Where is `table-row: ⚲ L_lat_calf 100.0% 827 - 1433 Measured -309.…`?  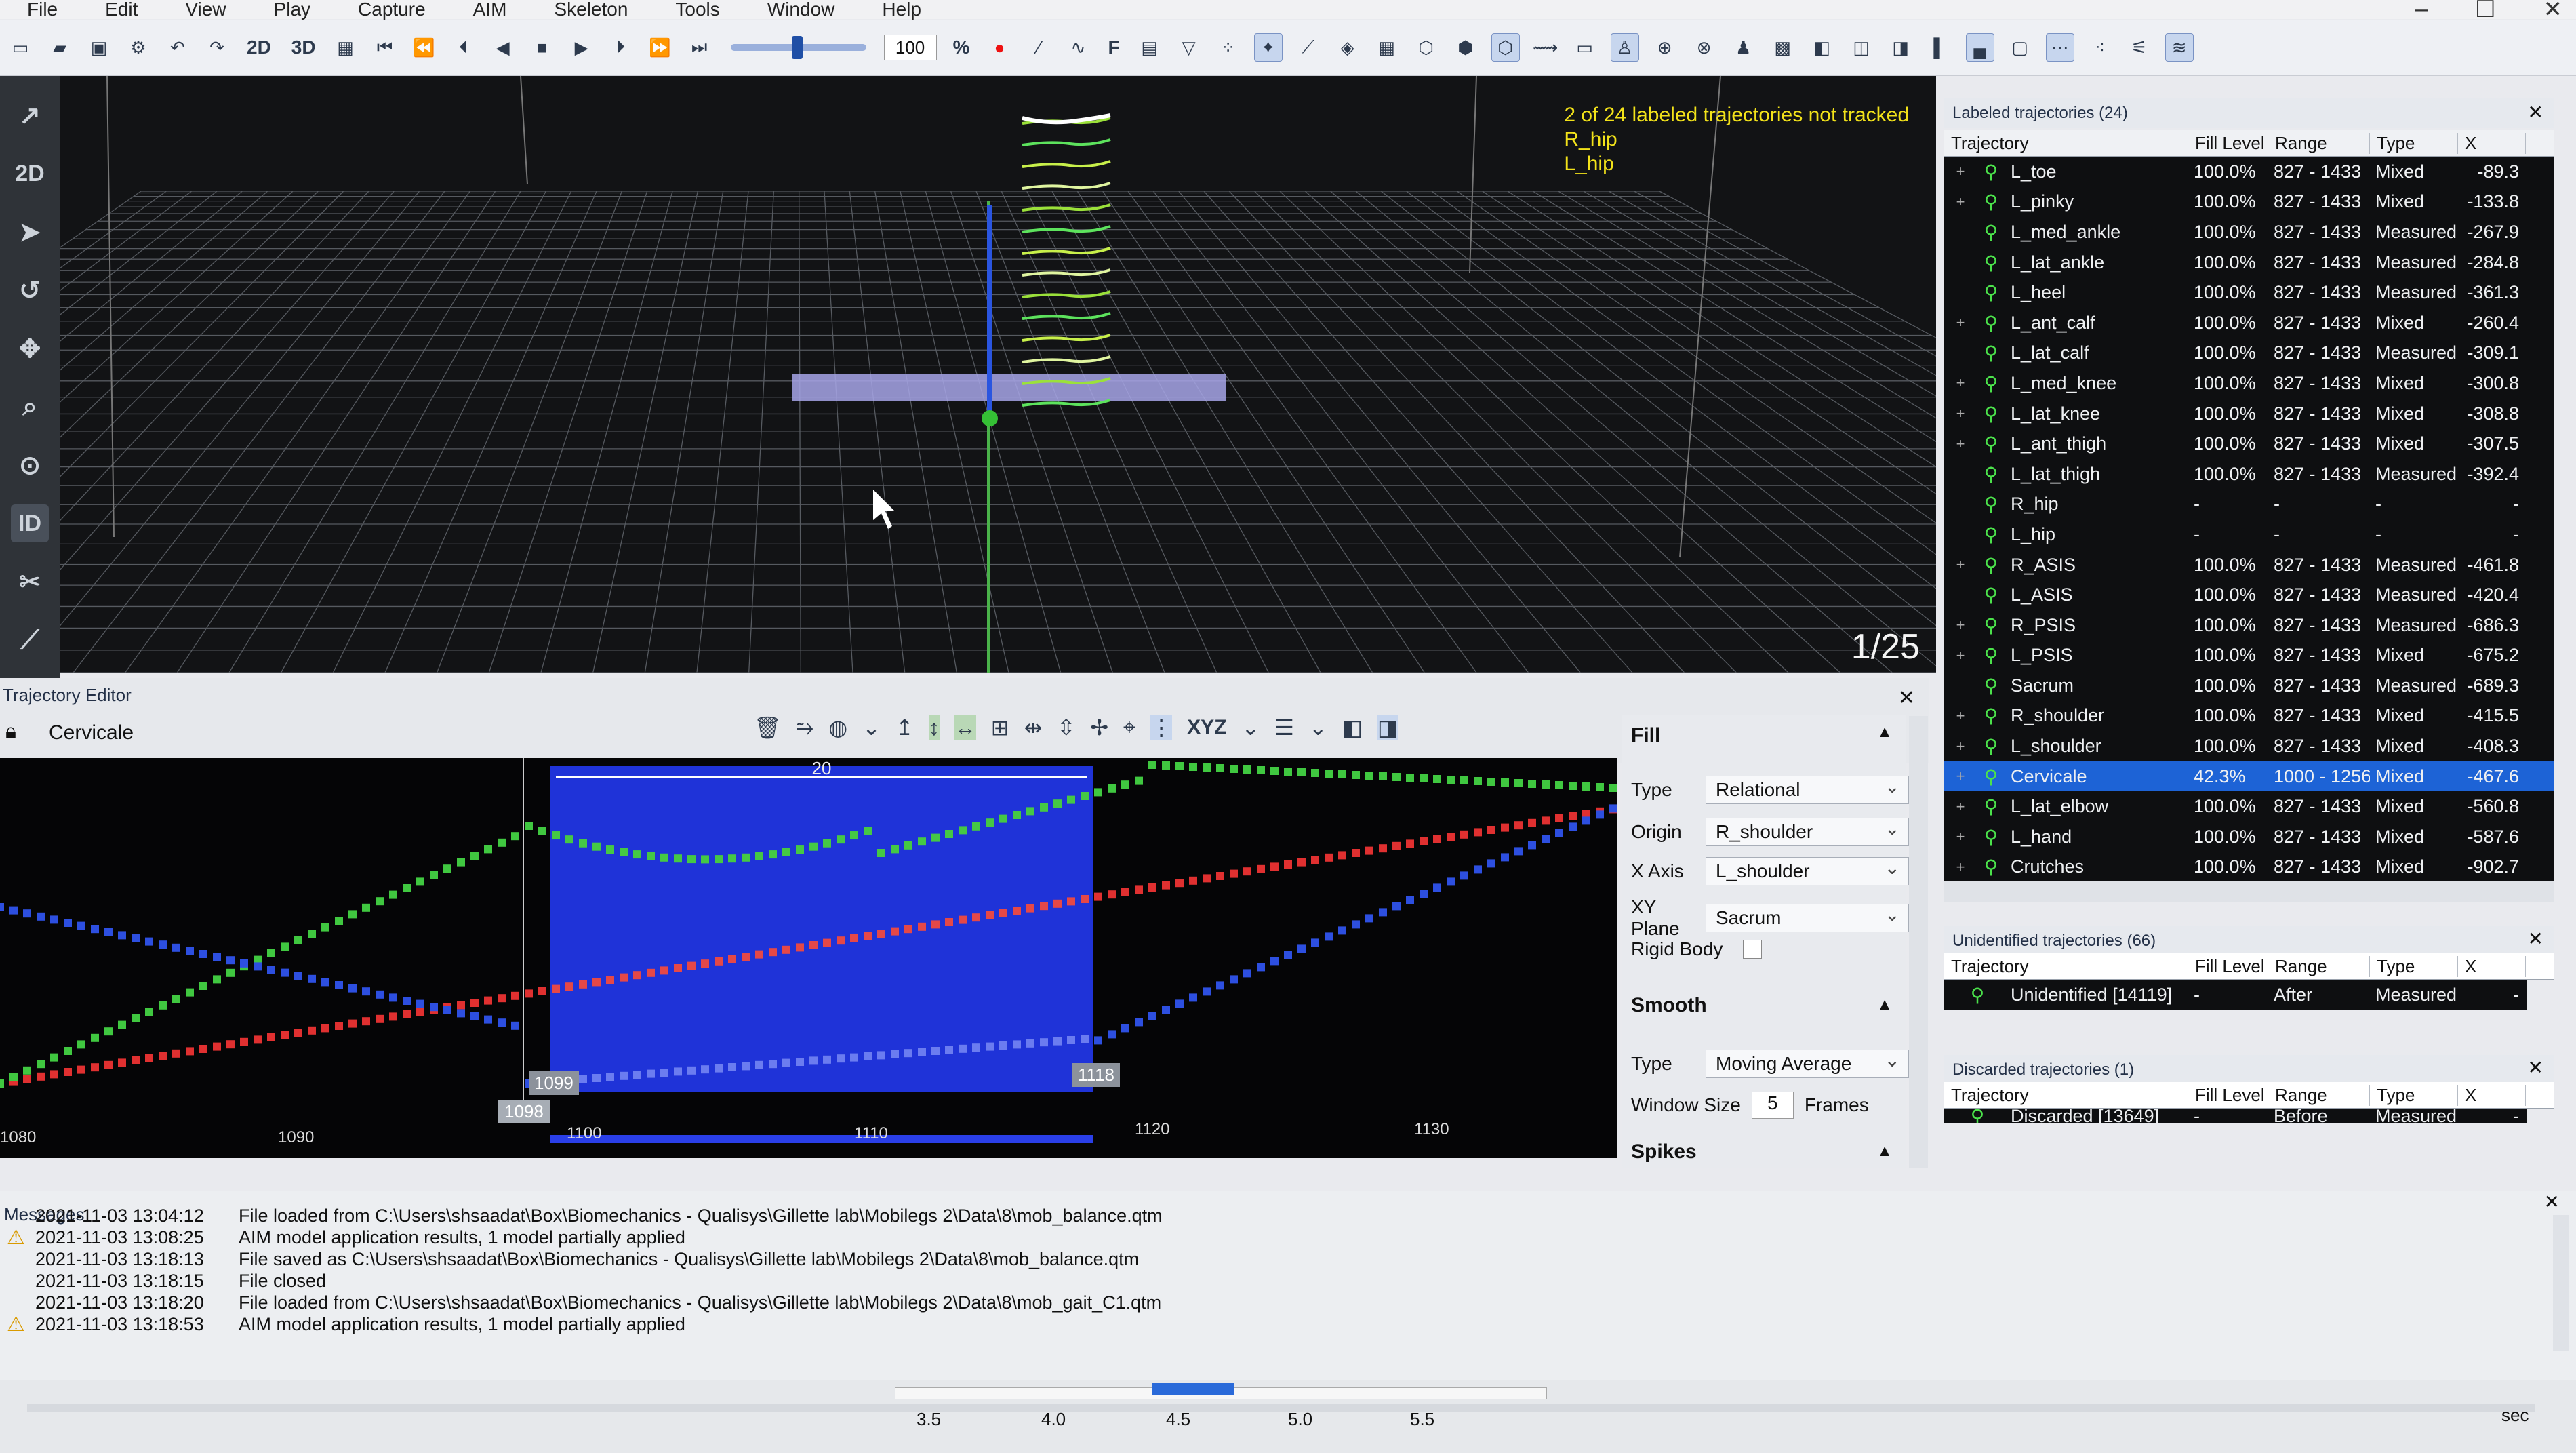 table-row: ⚲ L_lat_calf 100.0% 827 - 1433 Measured -309.… is located at coordinates (2249, 354).